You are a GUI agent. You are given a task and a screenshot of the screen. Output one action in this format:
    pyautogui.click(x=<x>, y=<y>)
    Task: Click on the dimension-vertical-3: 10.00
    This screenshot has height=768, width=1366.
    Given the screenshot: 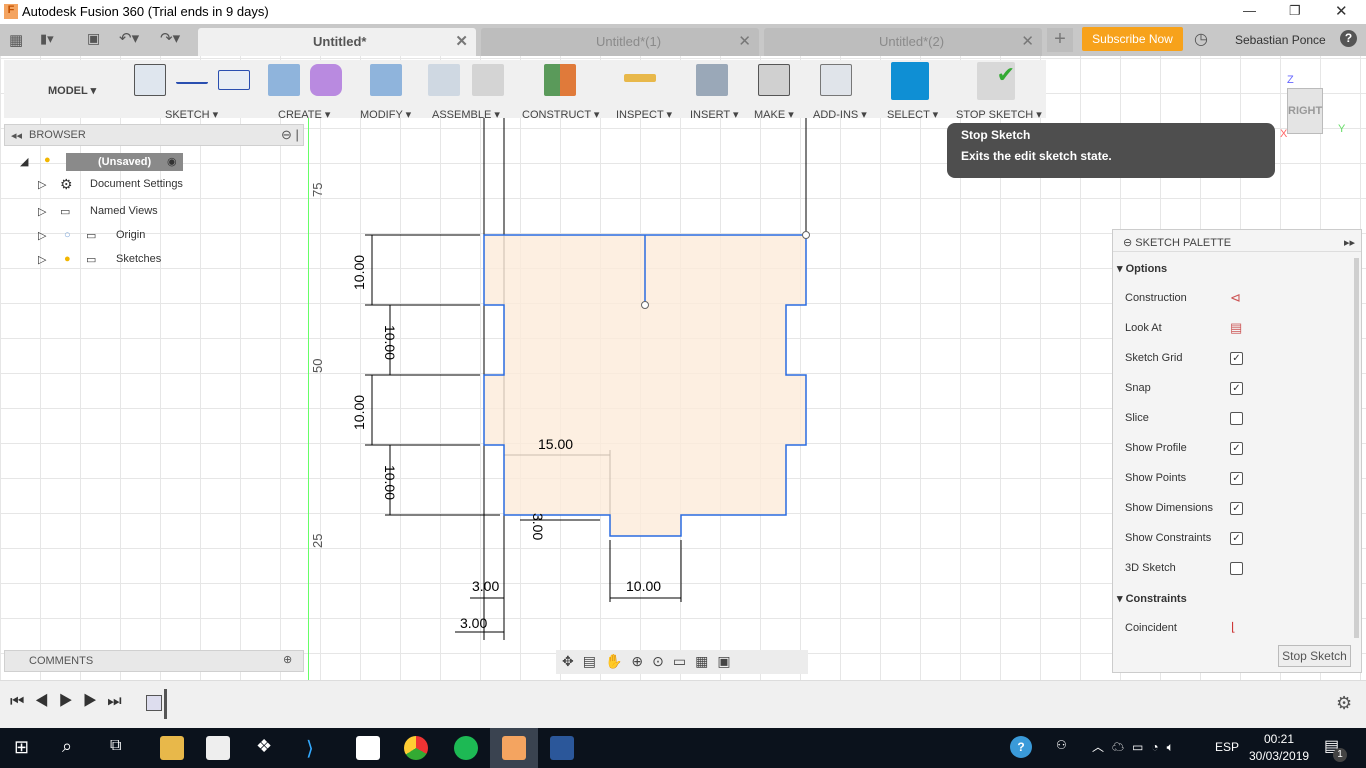 What is the action you would take?
    pyautogui.click(x=359, y=412)
    